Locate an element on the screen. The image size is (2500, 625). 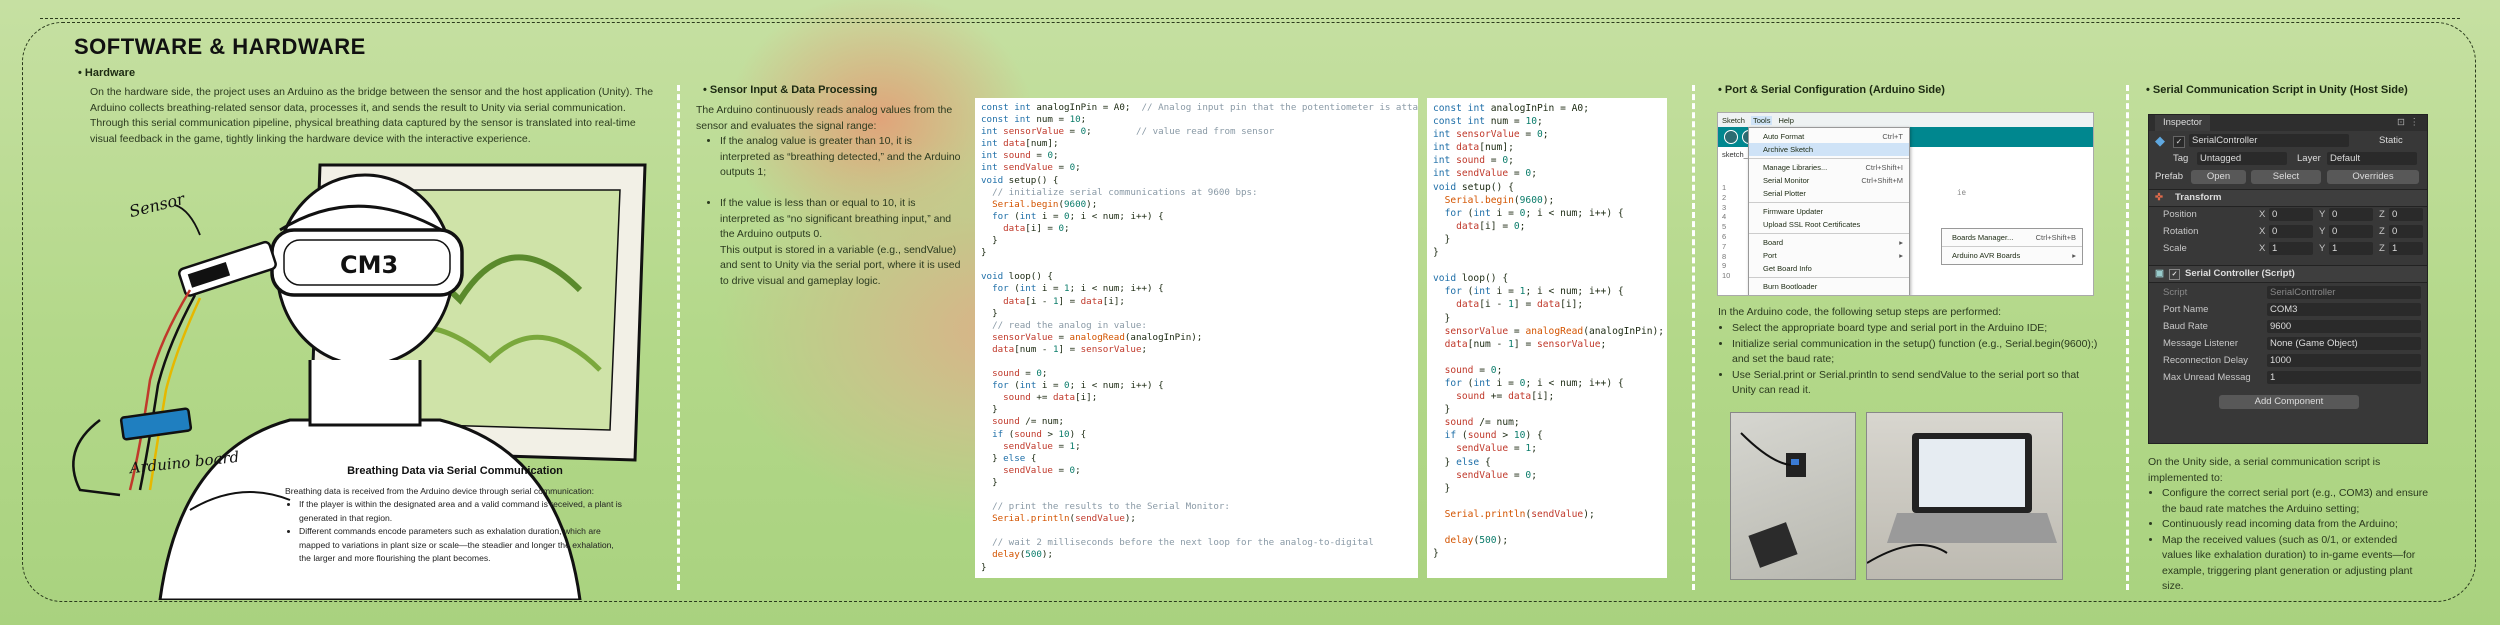
laptop-photo-content is located at coordinates (1961, 498).